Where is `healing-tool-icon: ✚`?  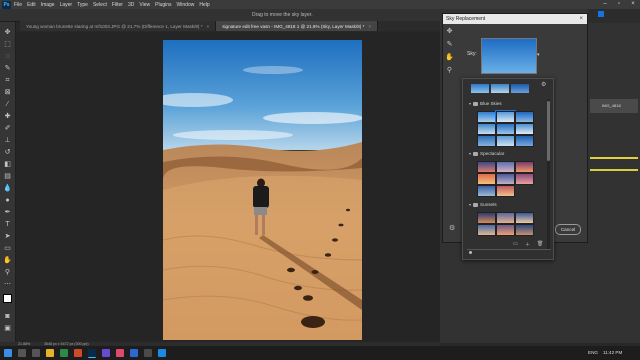 healing-tool-icon: ✚ is located at coordinates (7, 116).